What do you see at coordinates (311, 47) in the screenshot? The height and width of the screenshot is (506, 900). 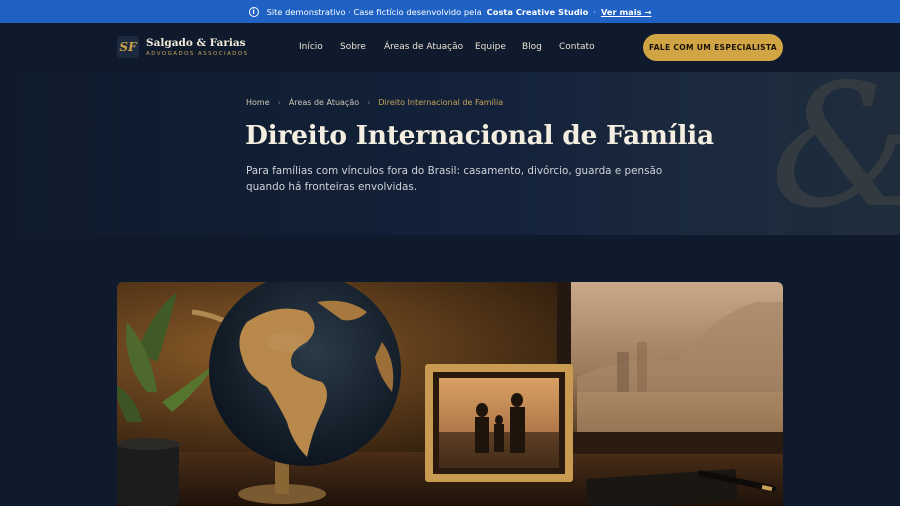 I see `nav-item-inicio: Início` at bounding box center [311, 47].